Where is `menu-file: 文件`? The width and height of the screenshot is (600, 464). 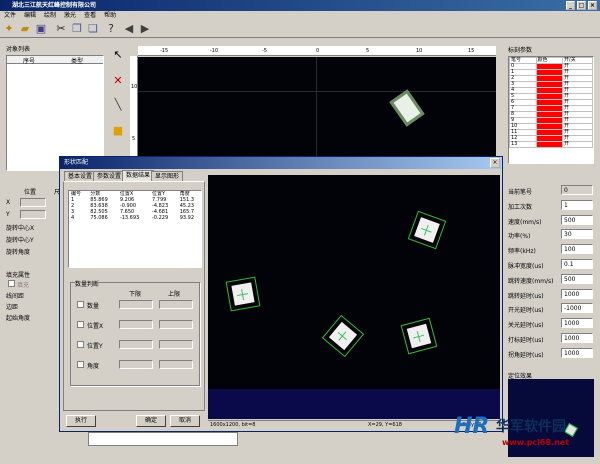
menu-file: 文件 is located at coordinates (10, 15).